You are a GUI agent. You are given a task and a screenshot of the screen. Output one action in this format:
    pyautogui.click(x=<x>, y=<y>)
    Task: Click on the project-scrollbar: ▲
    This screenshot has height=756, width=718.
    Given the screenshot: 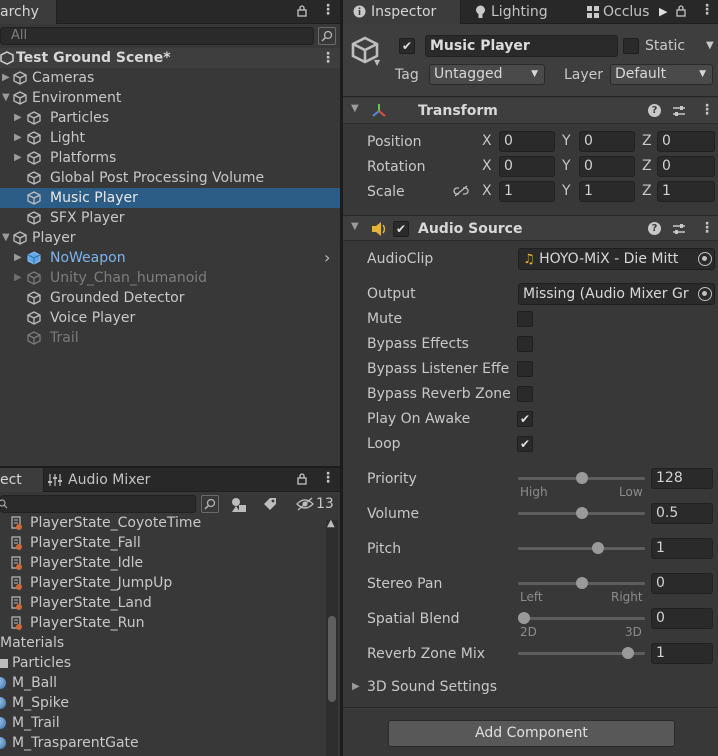 What is the action you would take?
    pyautogui.click(x=332, y=637)
    